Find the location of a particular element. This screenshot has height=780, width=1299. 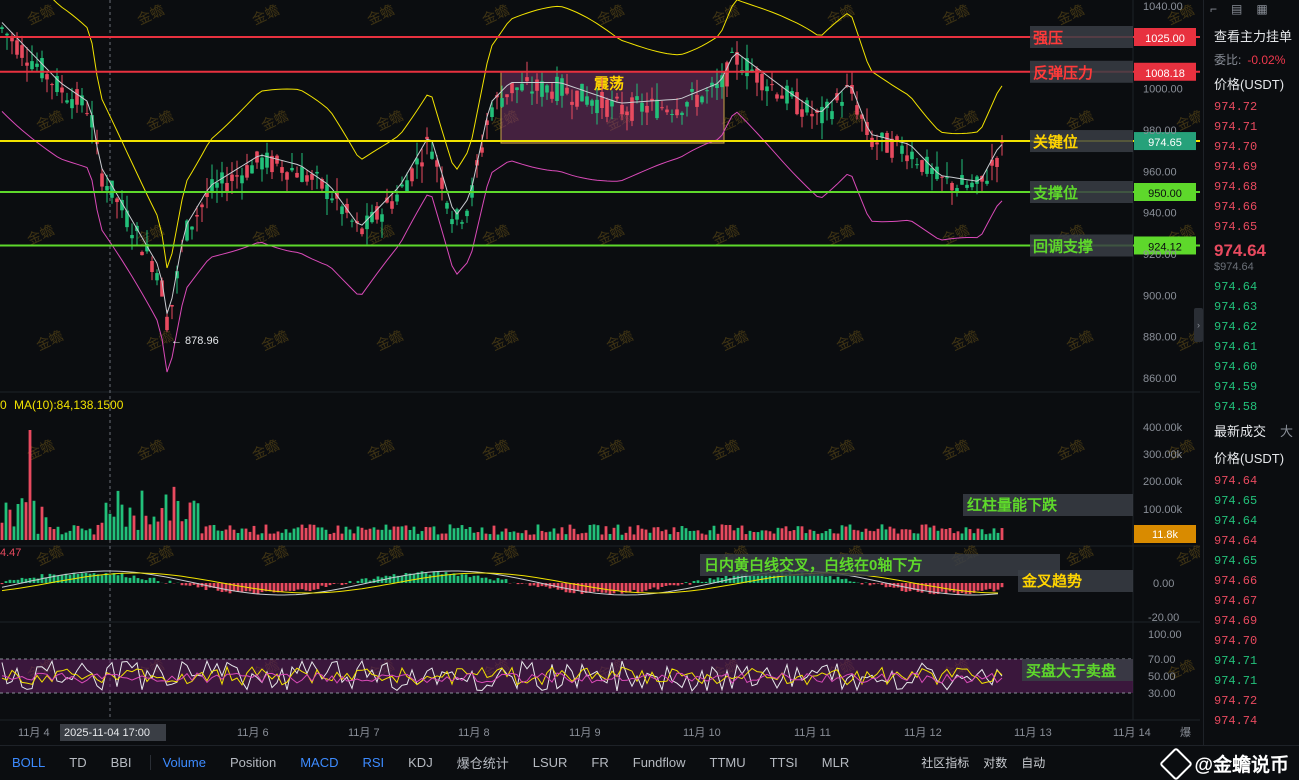

tab-rsi: RSI is located at coordinates (373, 762).